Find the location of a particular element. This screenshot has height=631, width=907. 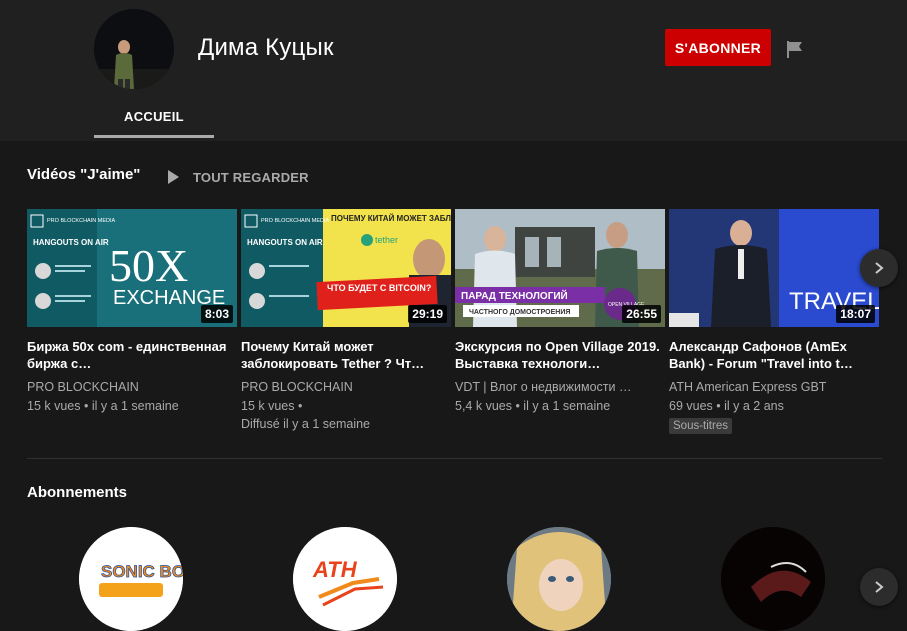

flag-icon is located at coordinates (795, 49).